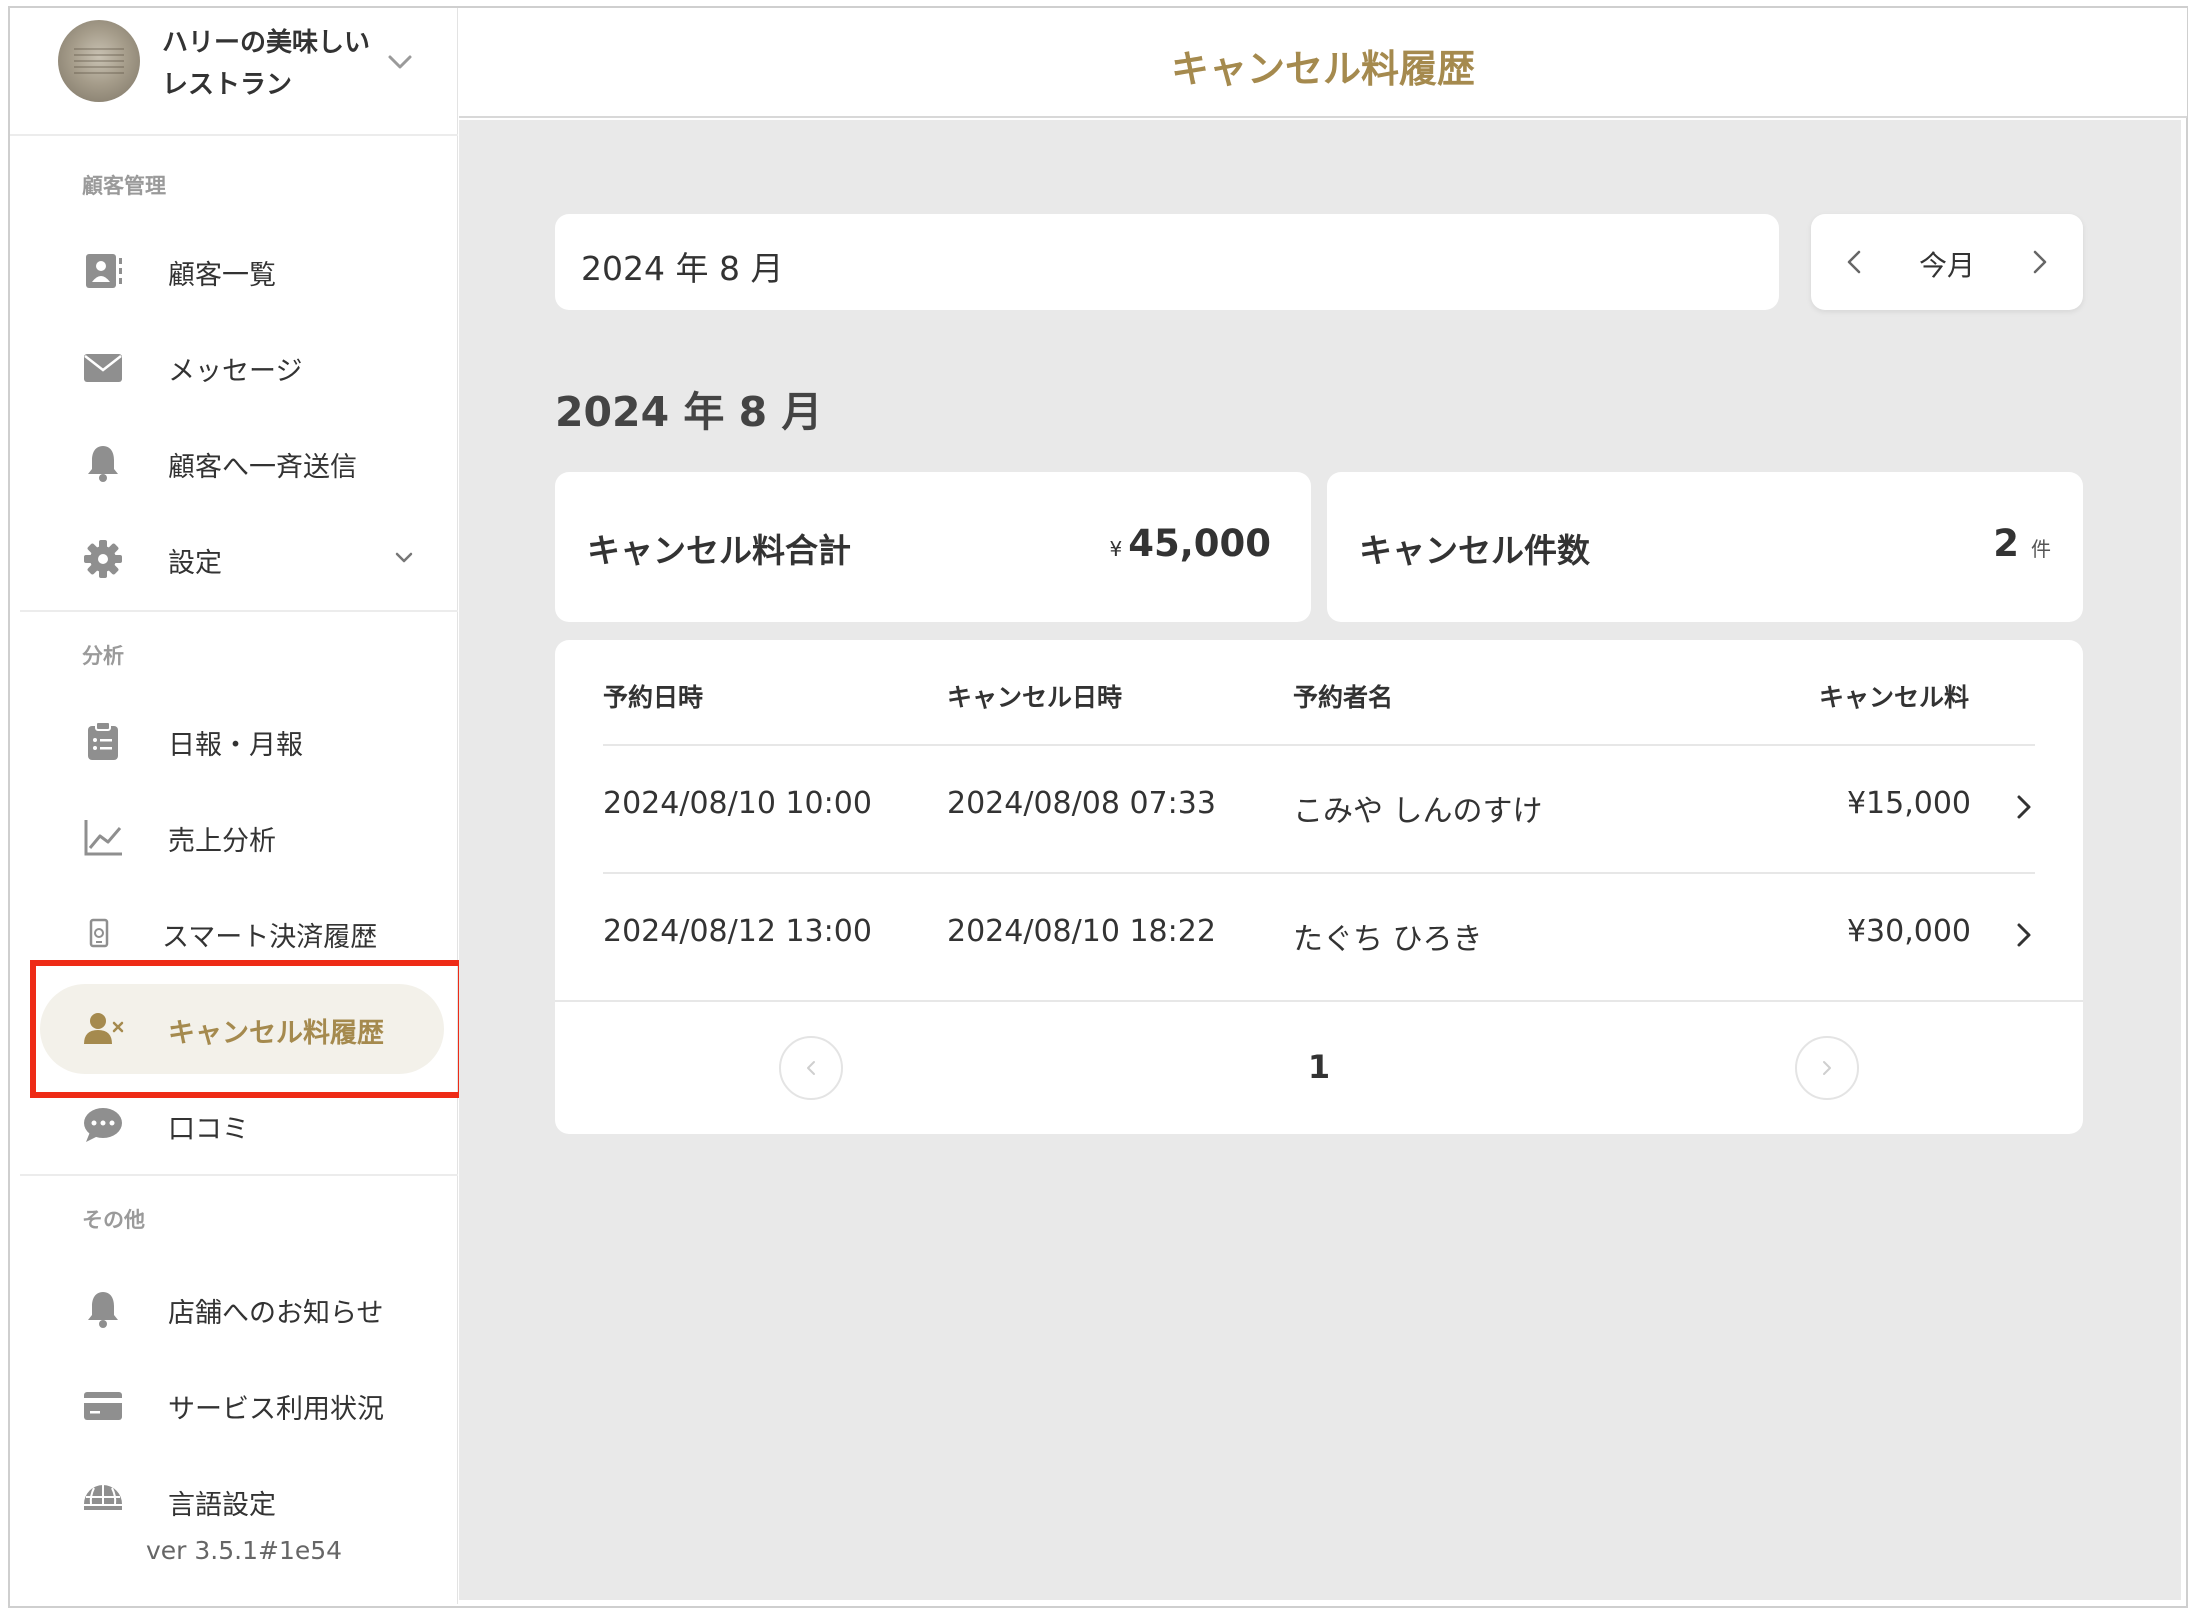 The image size is (2198, 1612). I want to click on store-avatar, so click(99, 61).